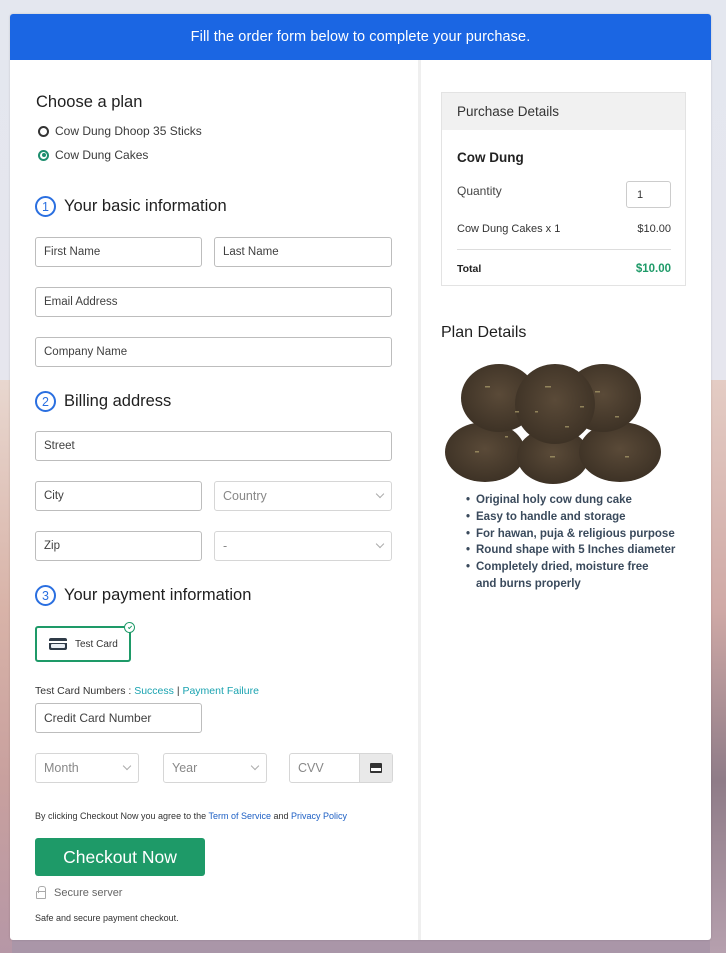  What do you see at coordinates (490, 157) in the screenshot?
I see `product-name: Cow Dung` at bounding box center [490, 157].